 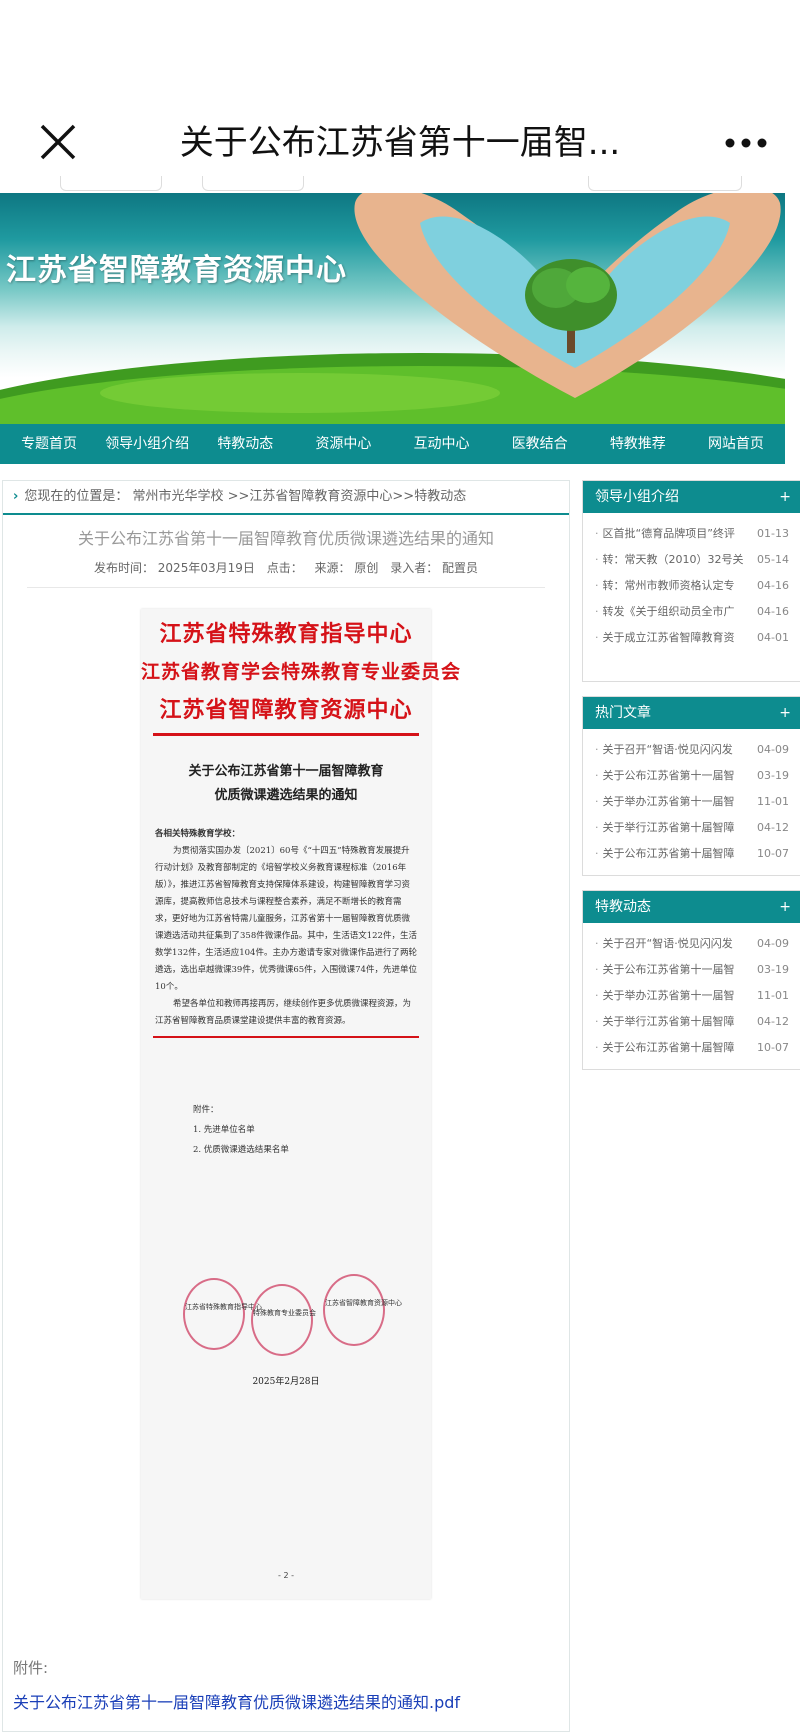 What do you see at coordinates (540, 444) in the screenshot?
I see `nav-item-medical: 医教结合` at bounding box center [540, 444].